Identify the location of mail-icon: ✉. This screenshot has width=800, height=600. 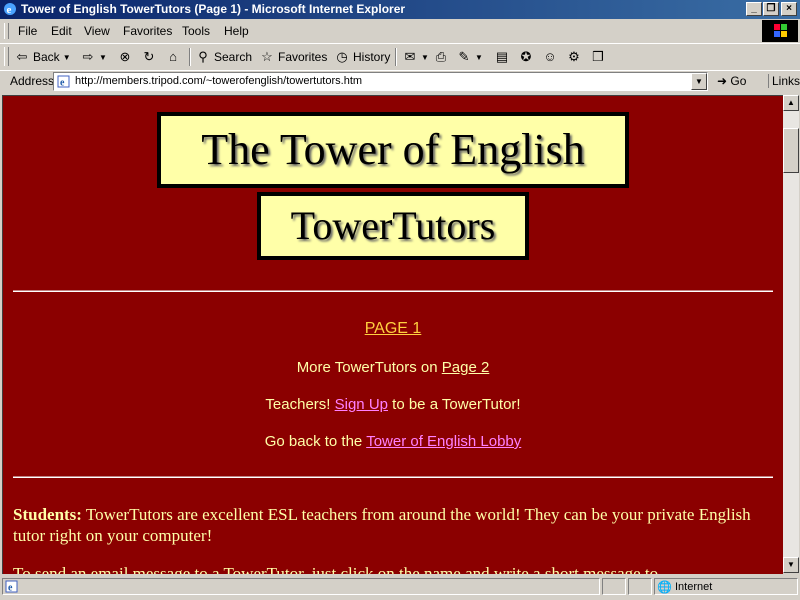
(410, 56).